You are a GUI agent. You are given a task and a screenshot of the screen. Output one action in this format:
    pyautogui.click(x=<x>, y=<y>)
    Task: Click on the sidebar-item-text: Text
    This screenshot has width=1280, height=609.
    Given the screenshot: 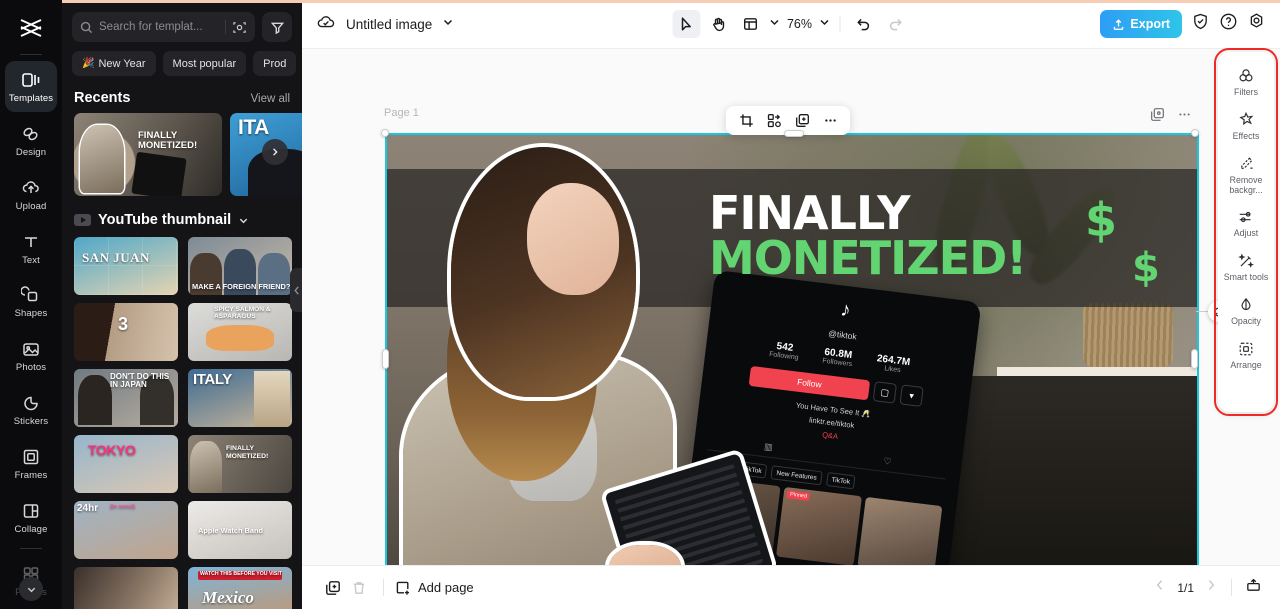 What is the action you would take?
    pyautogui.click(x=31, y=247)
    